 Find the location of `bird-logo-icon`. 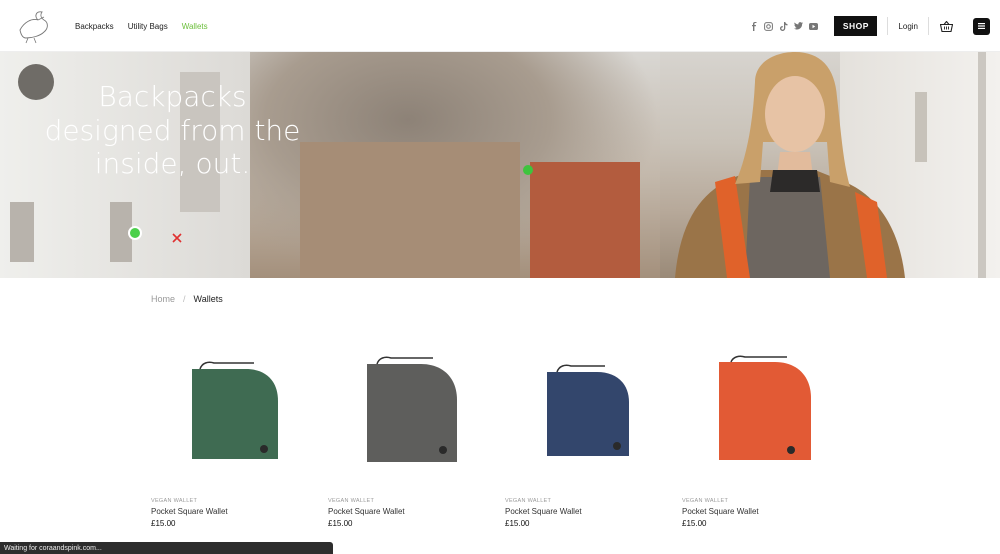

bird-logo-icon is located at coordinates (33, 27).